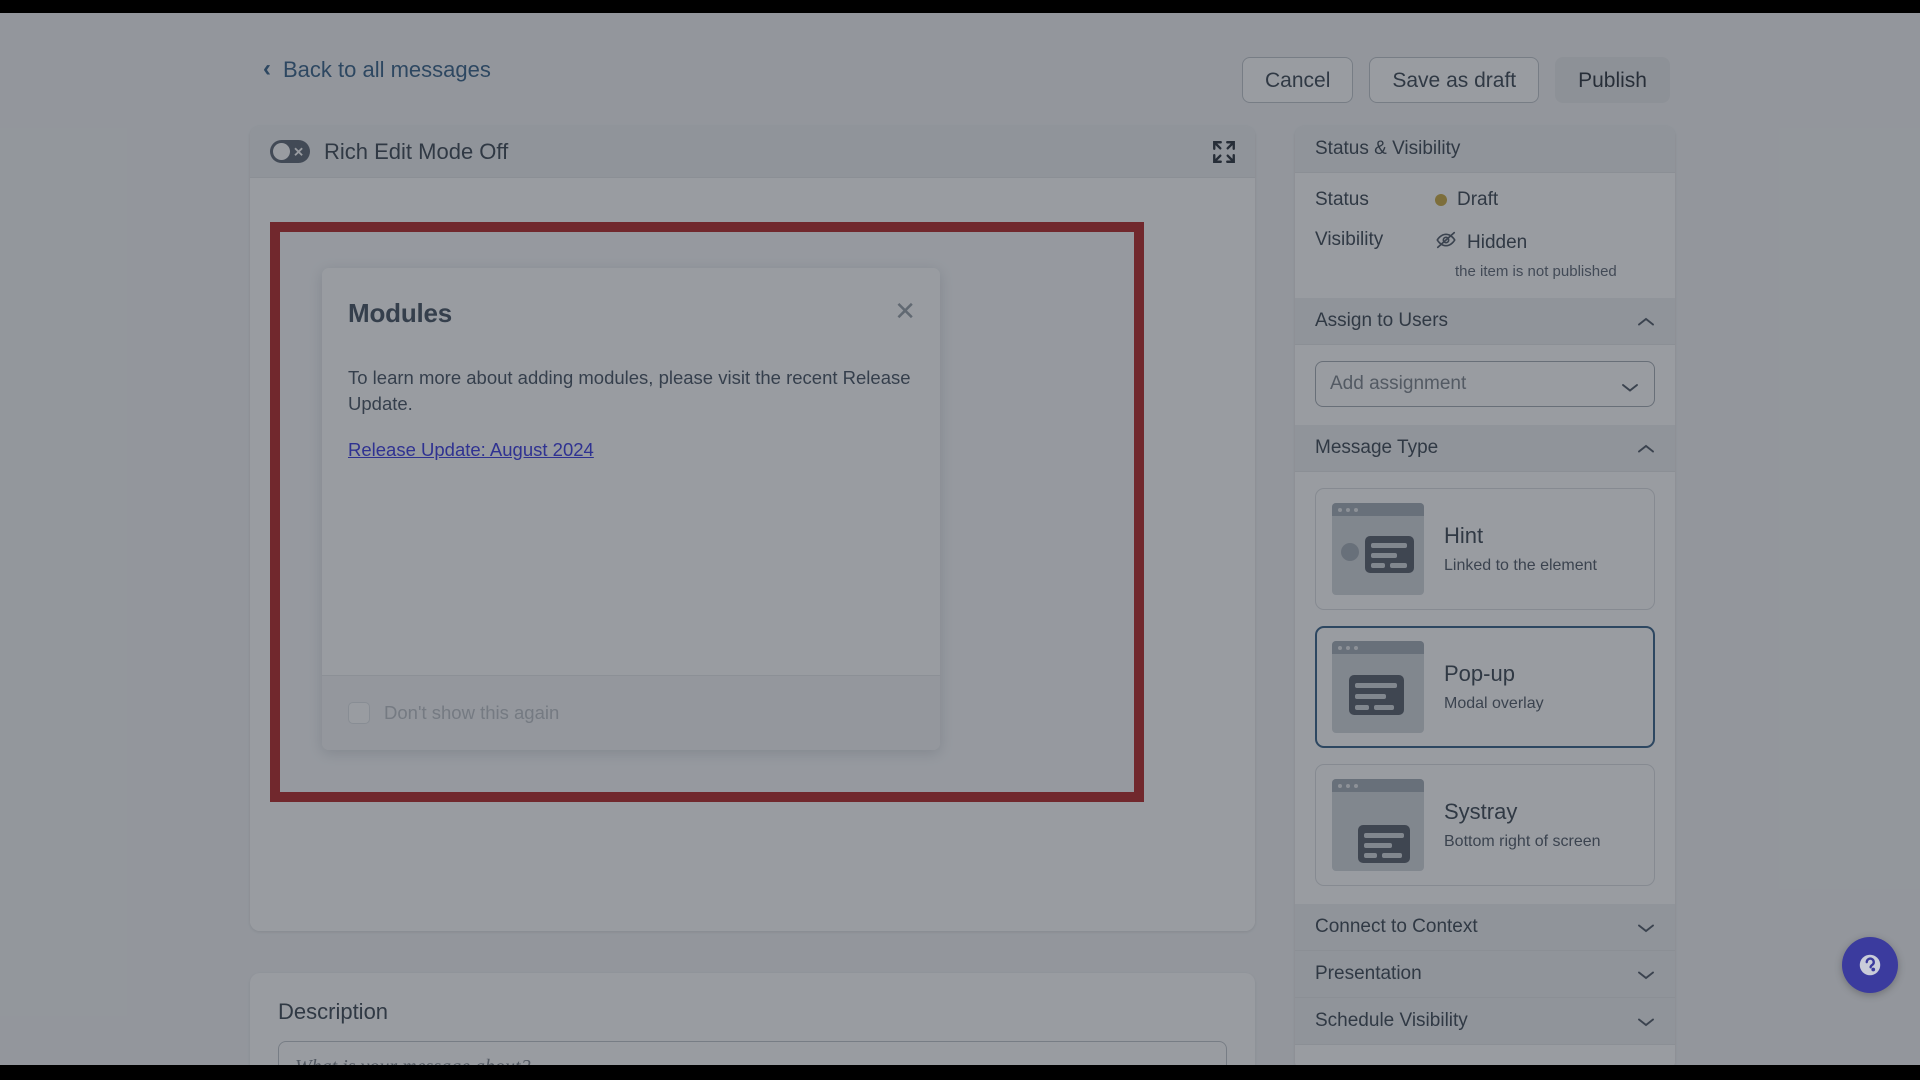  Describe the element at coordinates (1388, 148) in the screenshot. I see `section-title: Status & Visibility` at that location.